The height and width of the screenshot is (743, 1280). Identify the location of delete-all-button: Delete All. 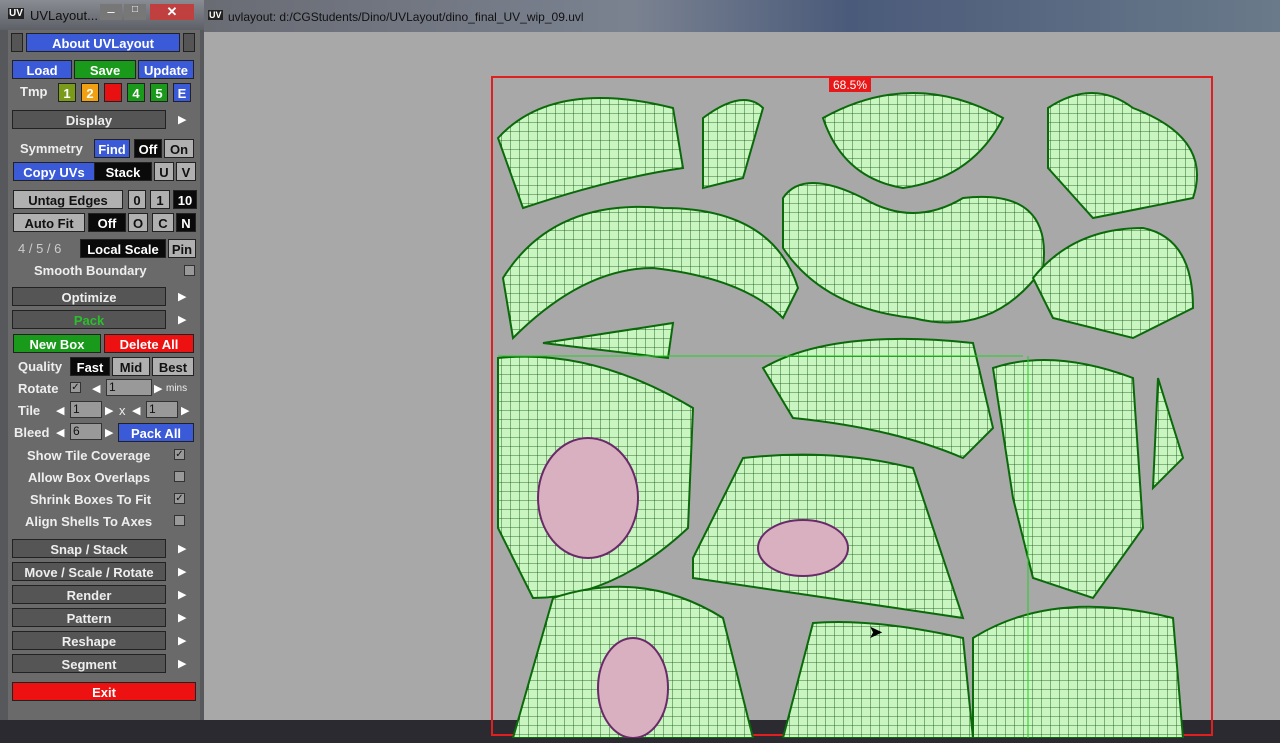
(149, 343).